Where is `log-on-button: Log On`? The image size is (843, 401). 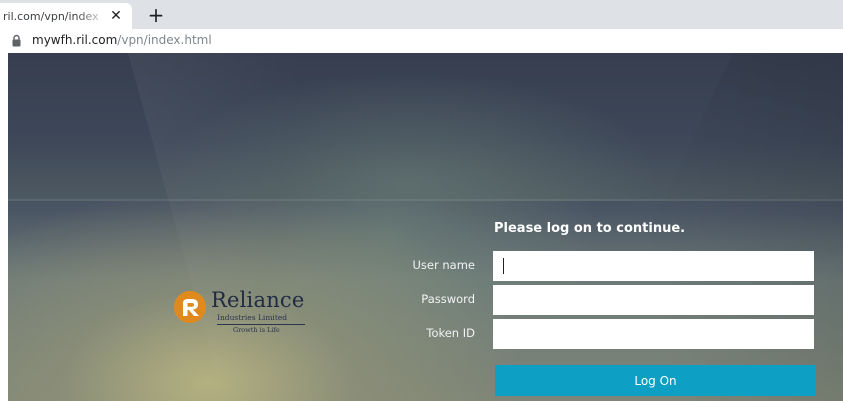
log-on-button: Log On is located at coordinates (655, 380).